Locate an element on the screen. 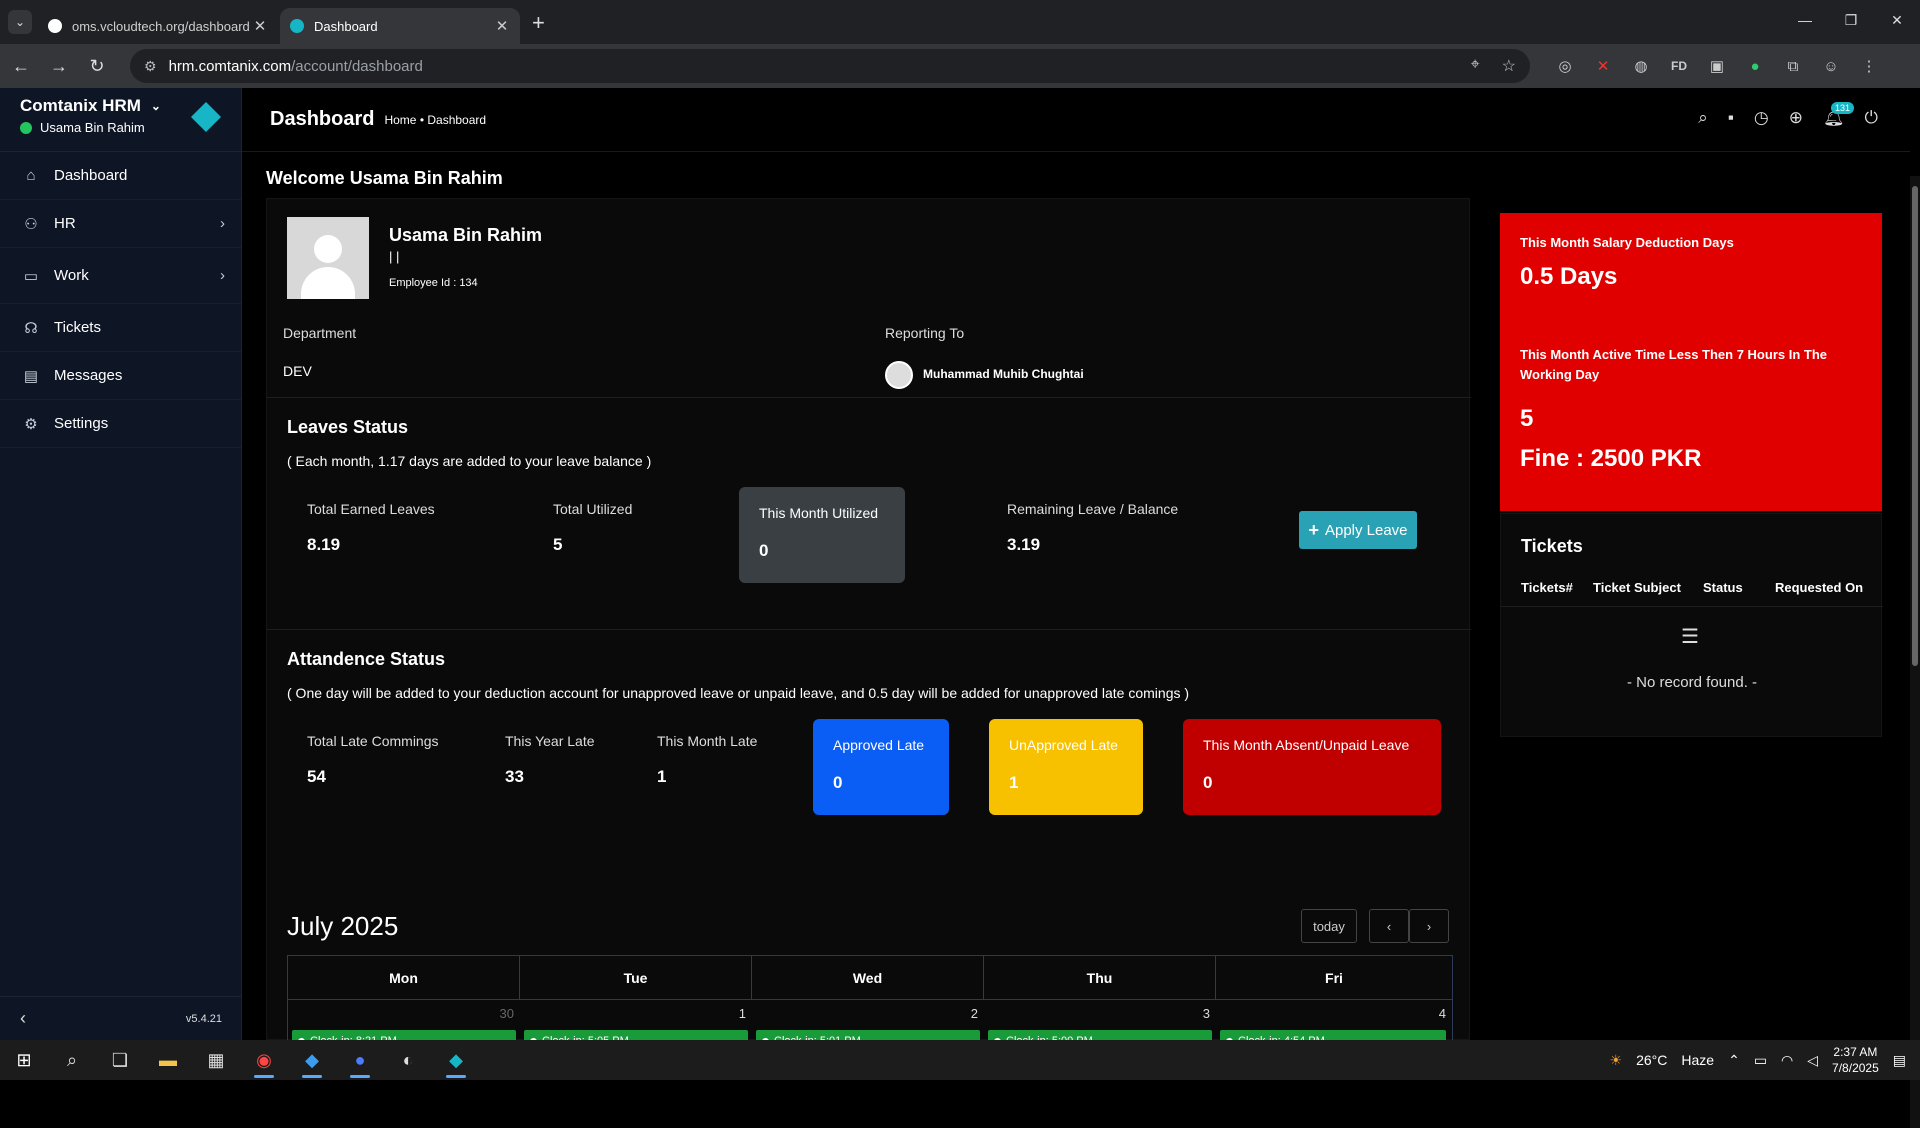 This screenshot has height=1128, width=1920. tickets-column-header: Requested On is located at coordinates (1819, 587).